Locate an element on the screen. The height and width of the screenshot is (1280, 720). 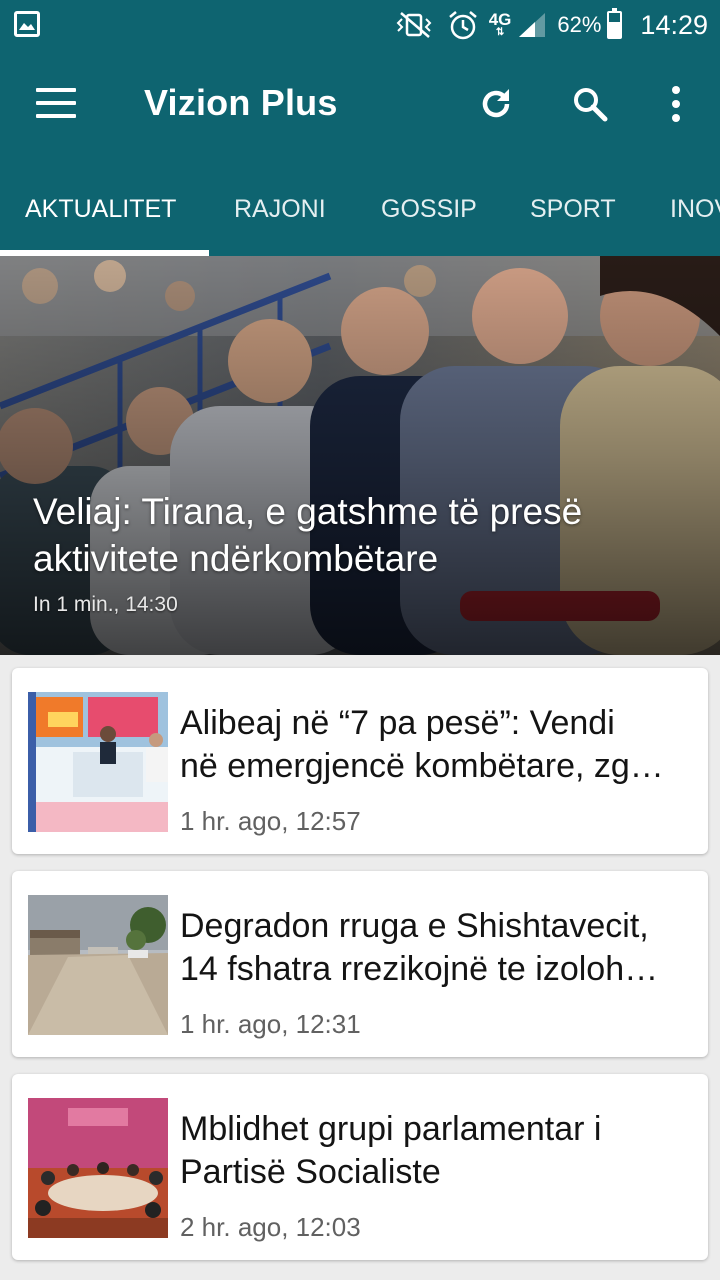
alarm-icon is located at coordinates (463, 25).